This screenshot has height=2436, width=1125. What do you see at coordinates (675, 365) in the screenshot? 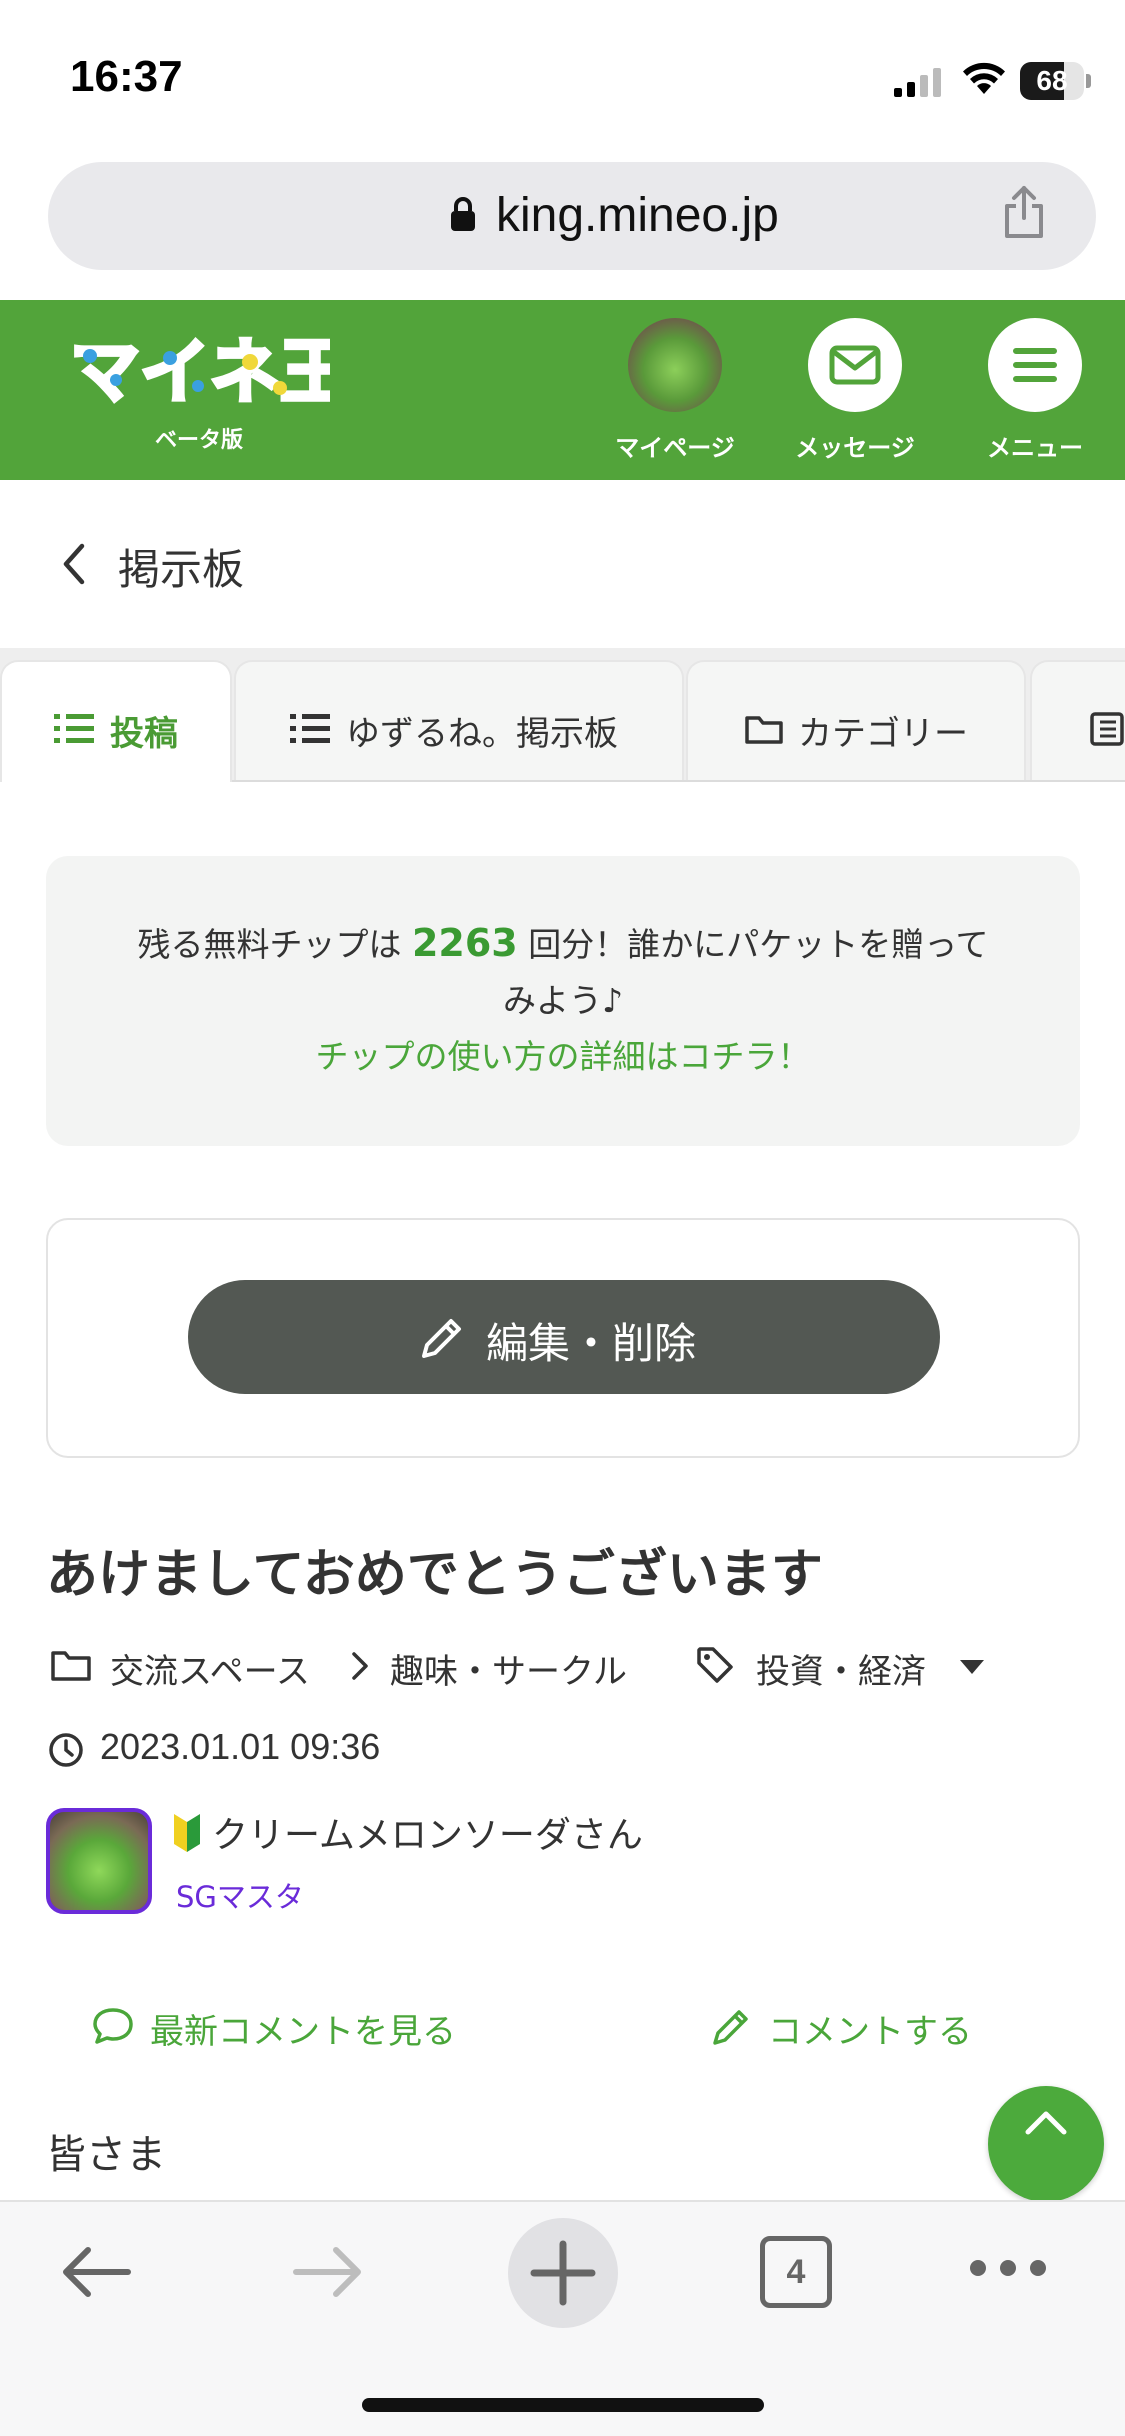
I see `user-avatar-small` at bounding box center [675, 365].